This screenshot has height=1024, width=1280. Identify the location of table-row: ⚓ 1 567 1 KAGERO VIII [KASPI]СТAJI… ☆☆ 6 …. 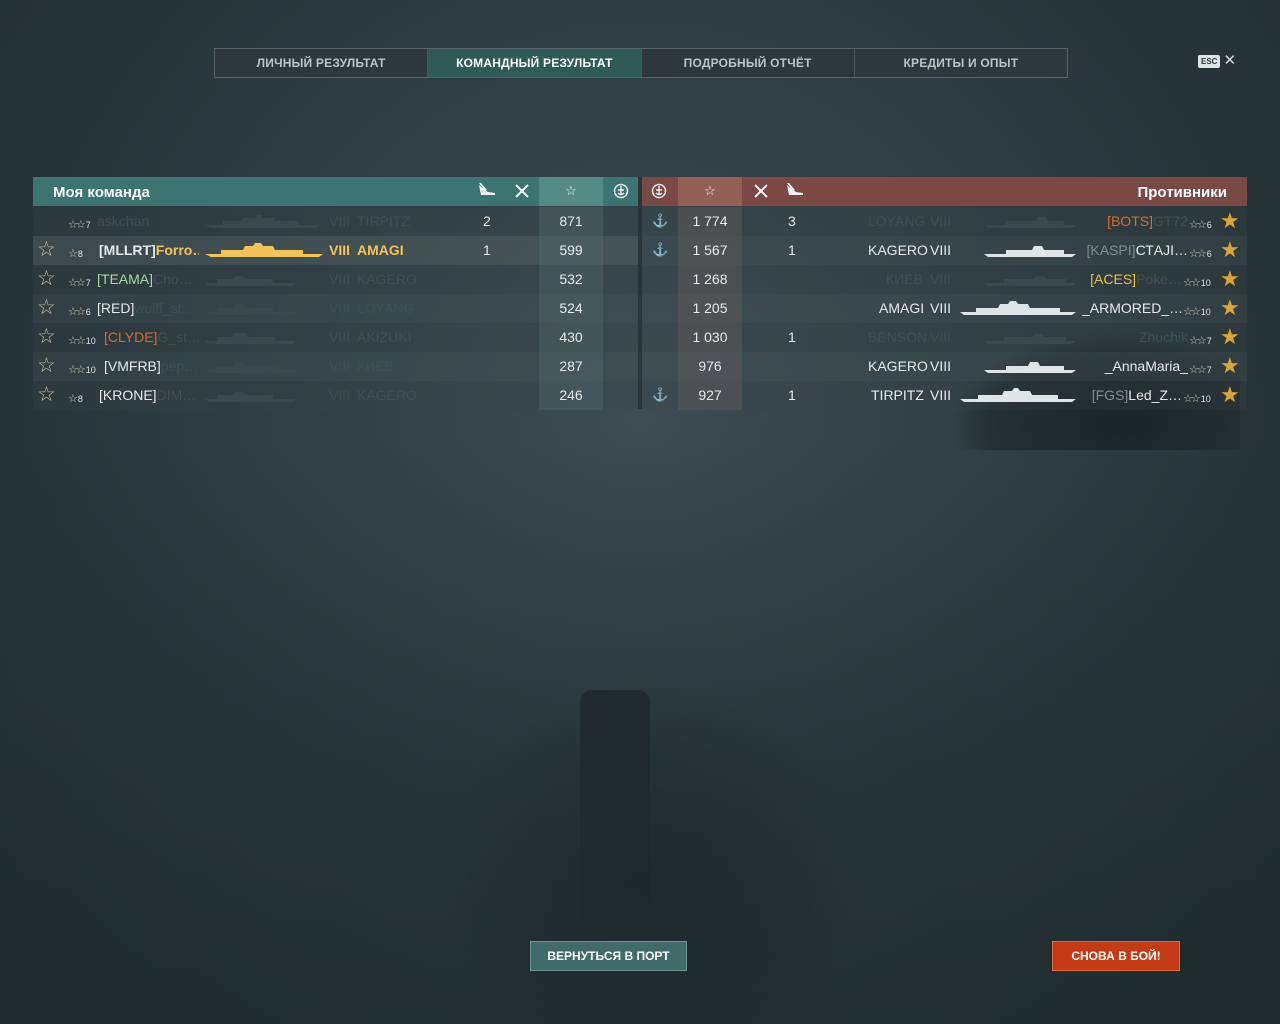
(944, 250).